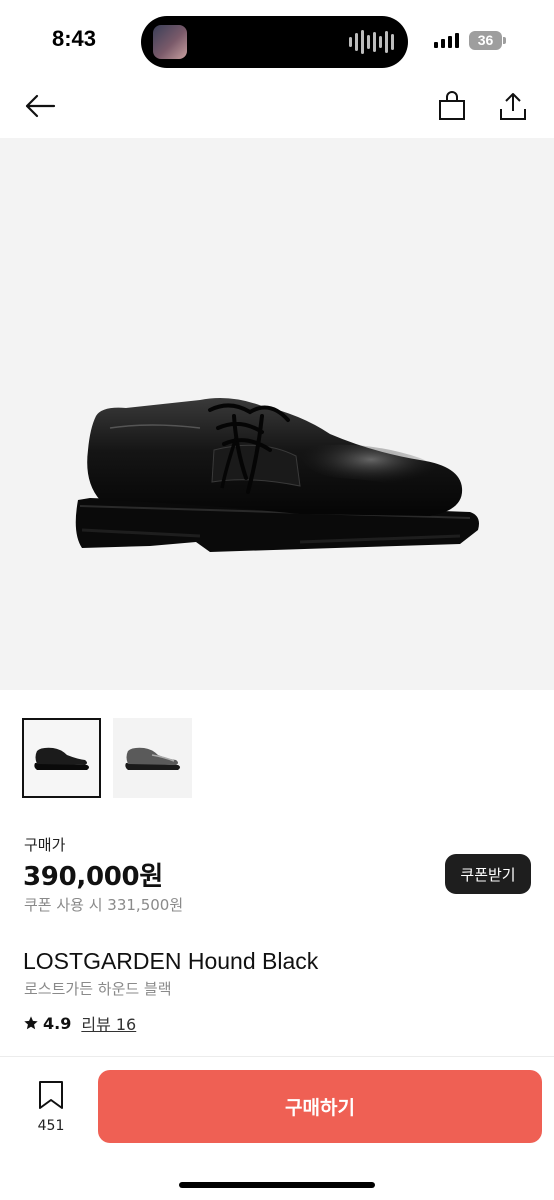  Describe the element at coordinates (277, 475) in the screenshot. I see `shoe-image` at that location.